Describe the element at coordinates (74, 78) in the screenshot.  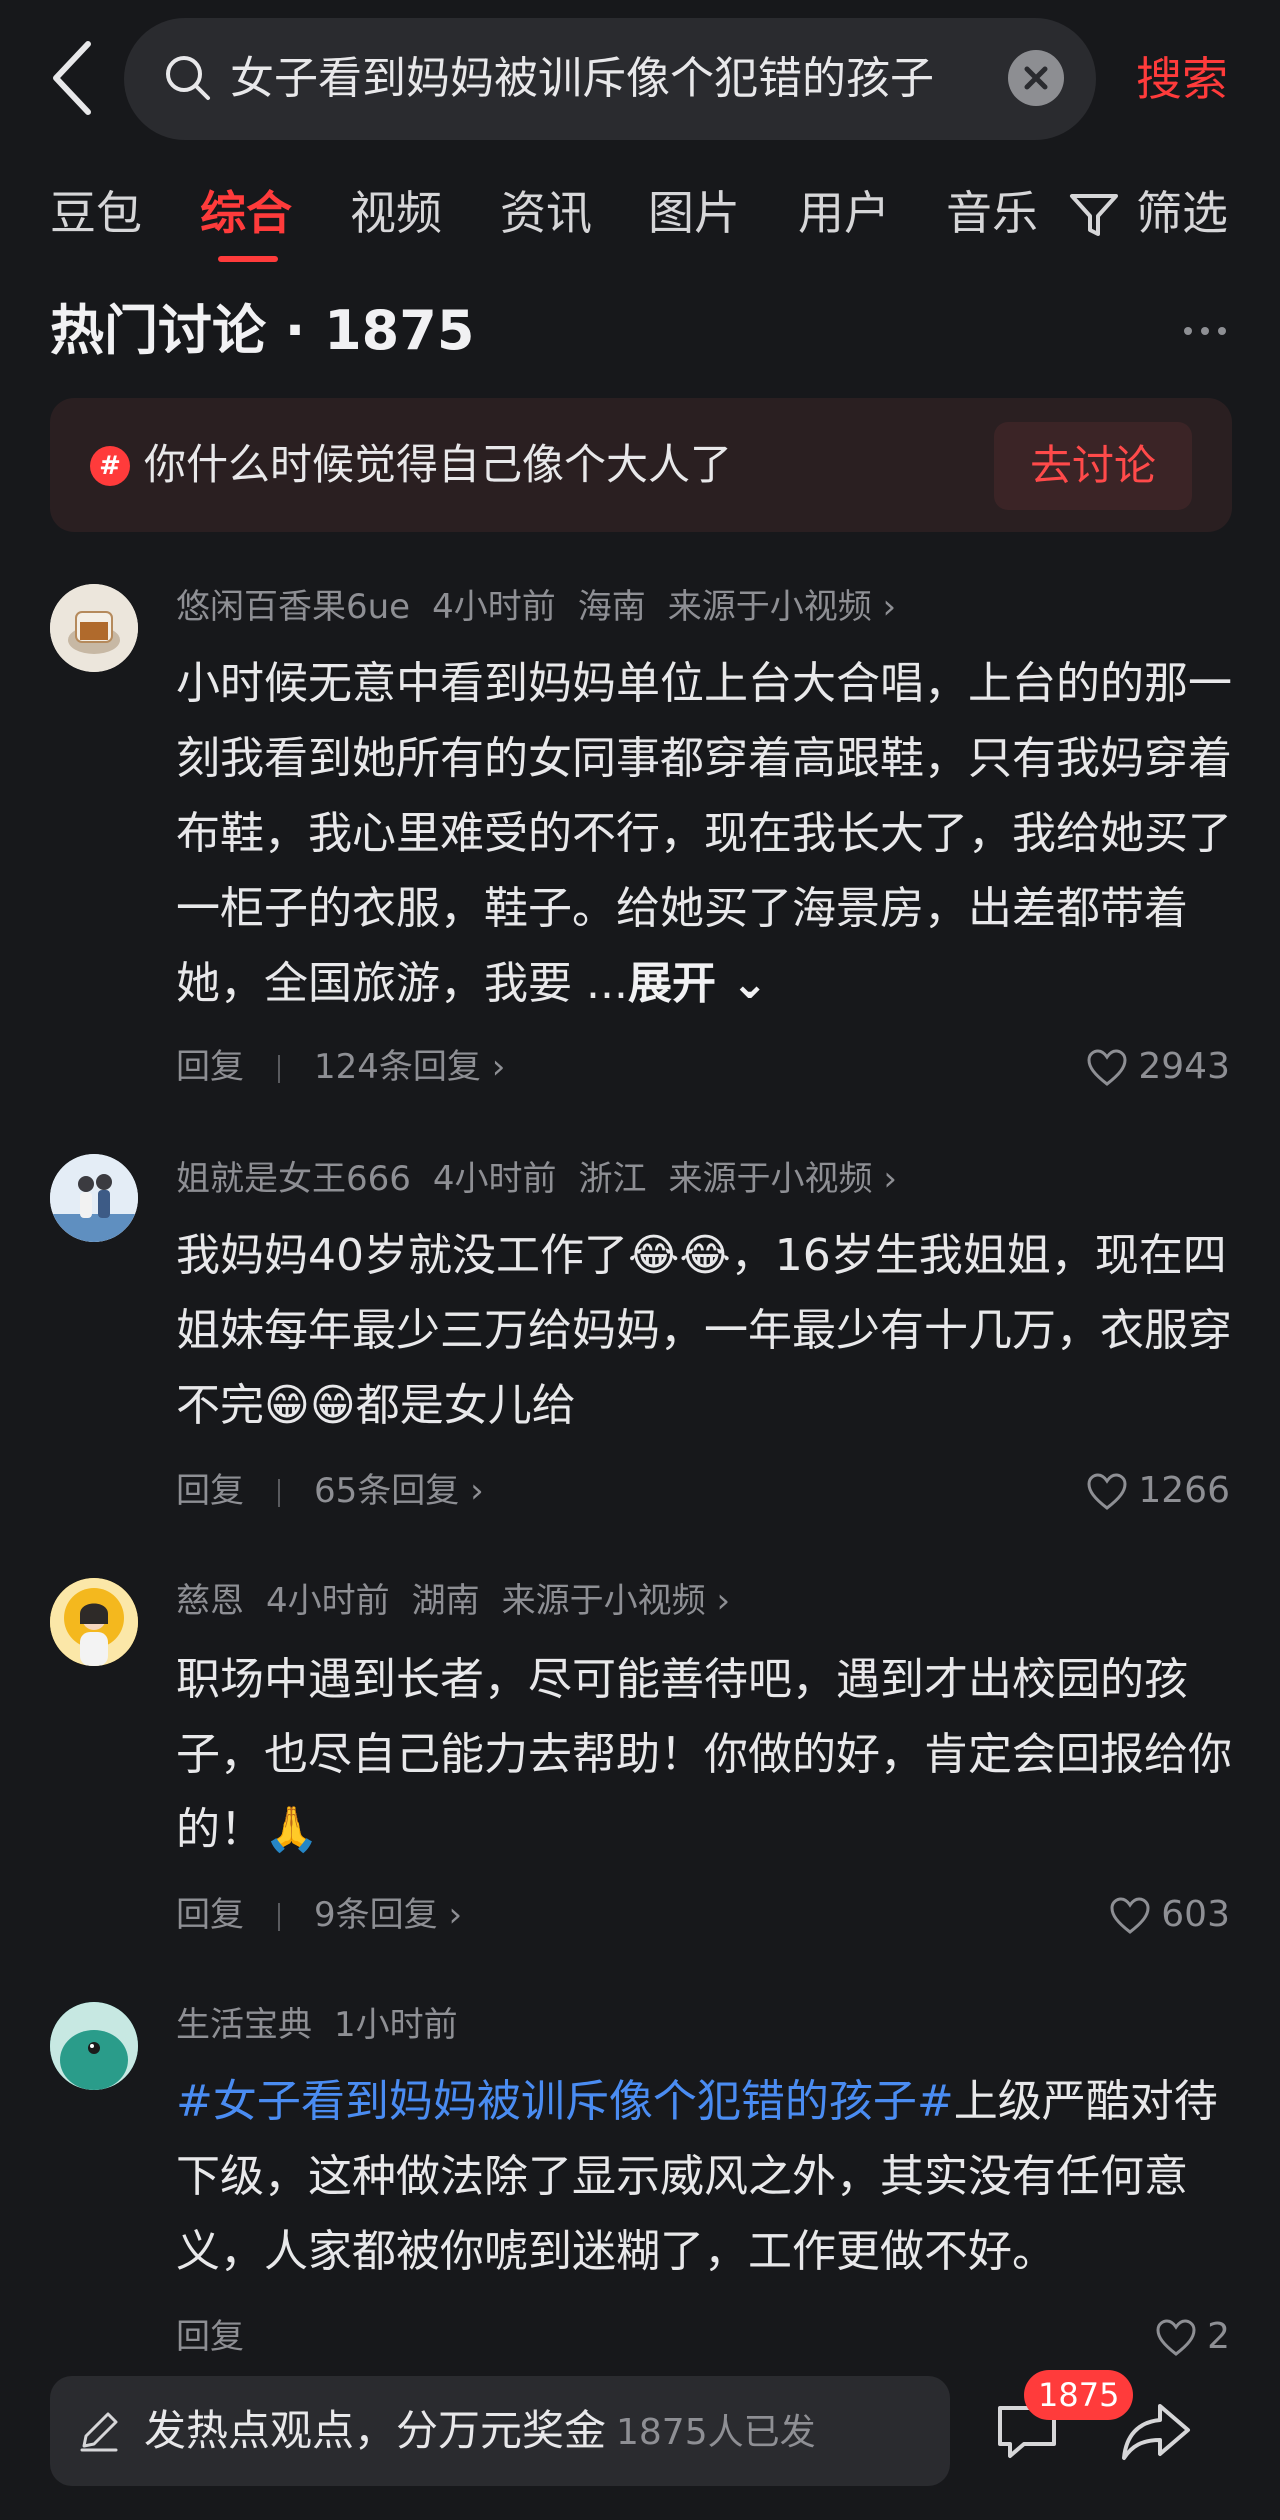
I see `back-arrow-icon` at that location.